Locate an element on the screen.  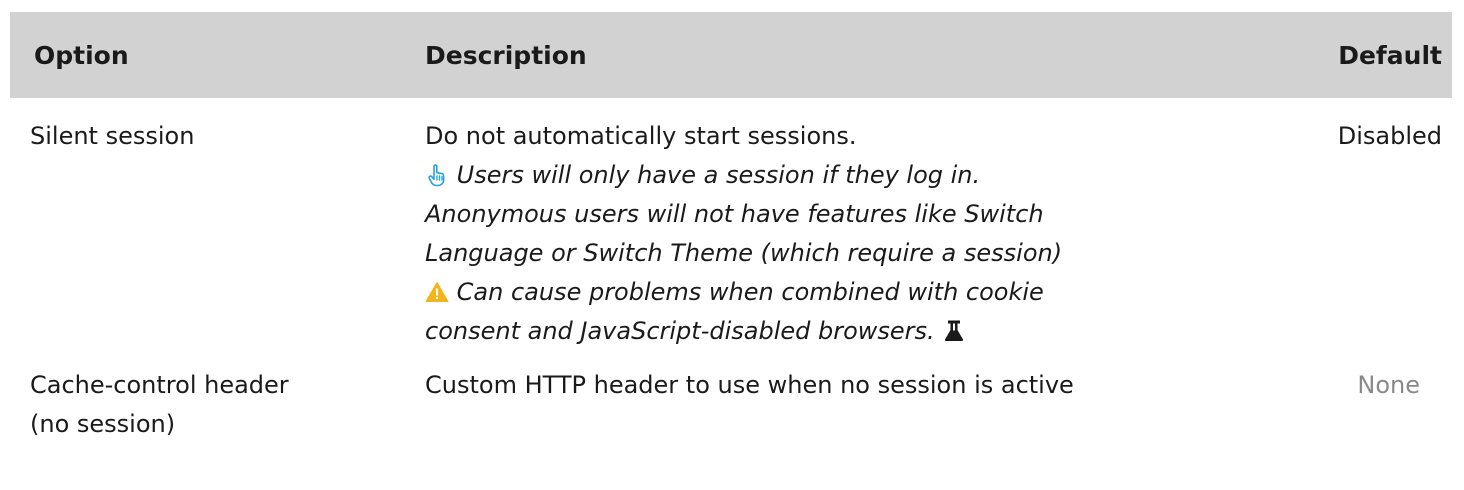
option-default: None is located at coordinates (1388, 385).